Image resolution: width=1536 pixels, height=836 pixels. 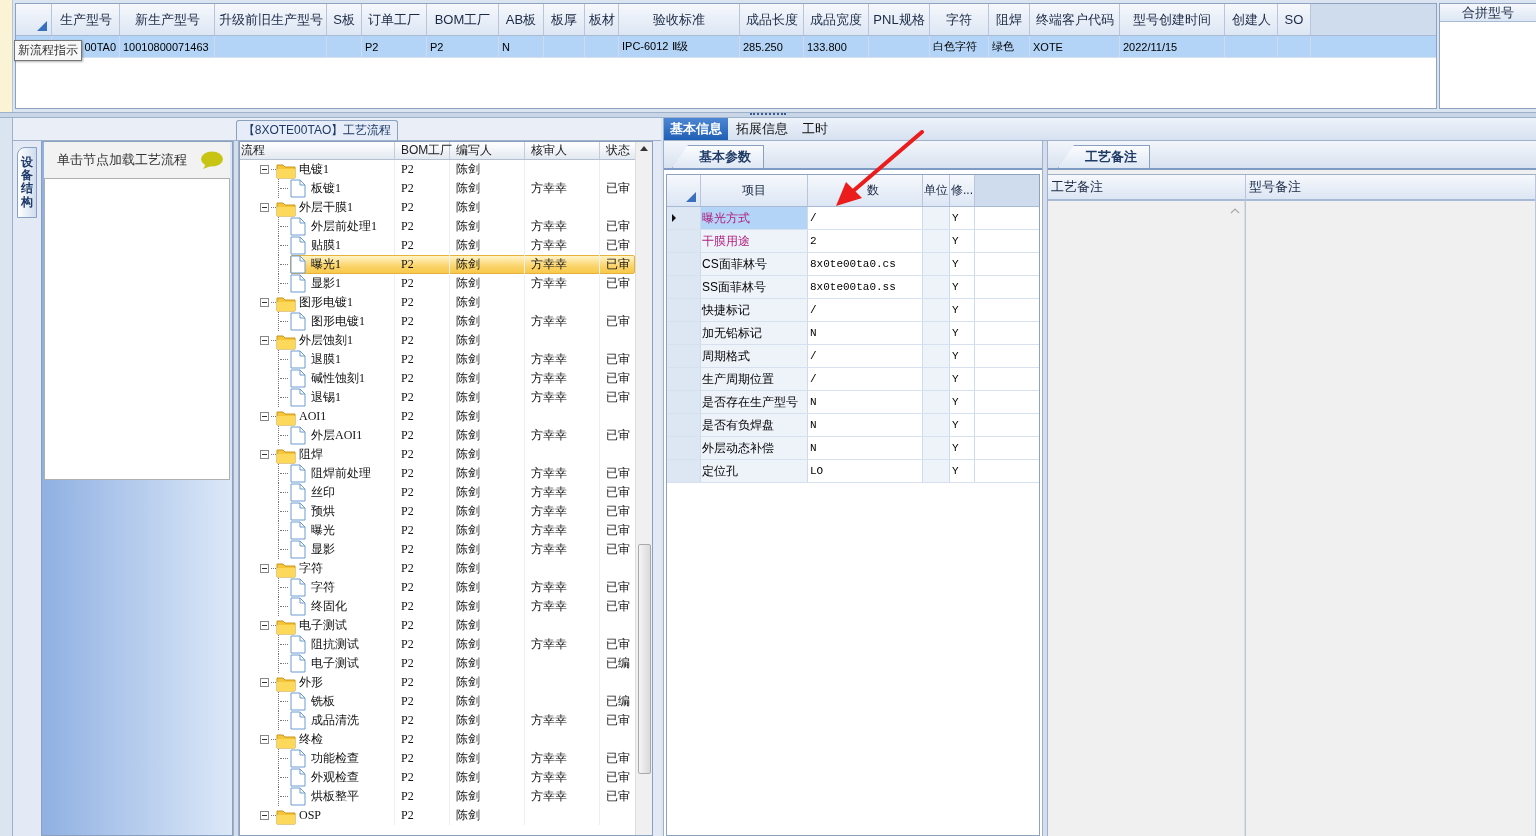 I want to click on tab: 基本参数, so click(x=718, y=156).